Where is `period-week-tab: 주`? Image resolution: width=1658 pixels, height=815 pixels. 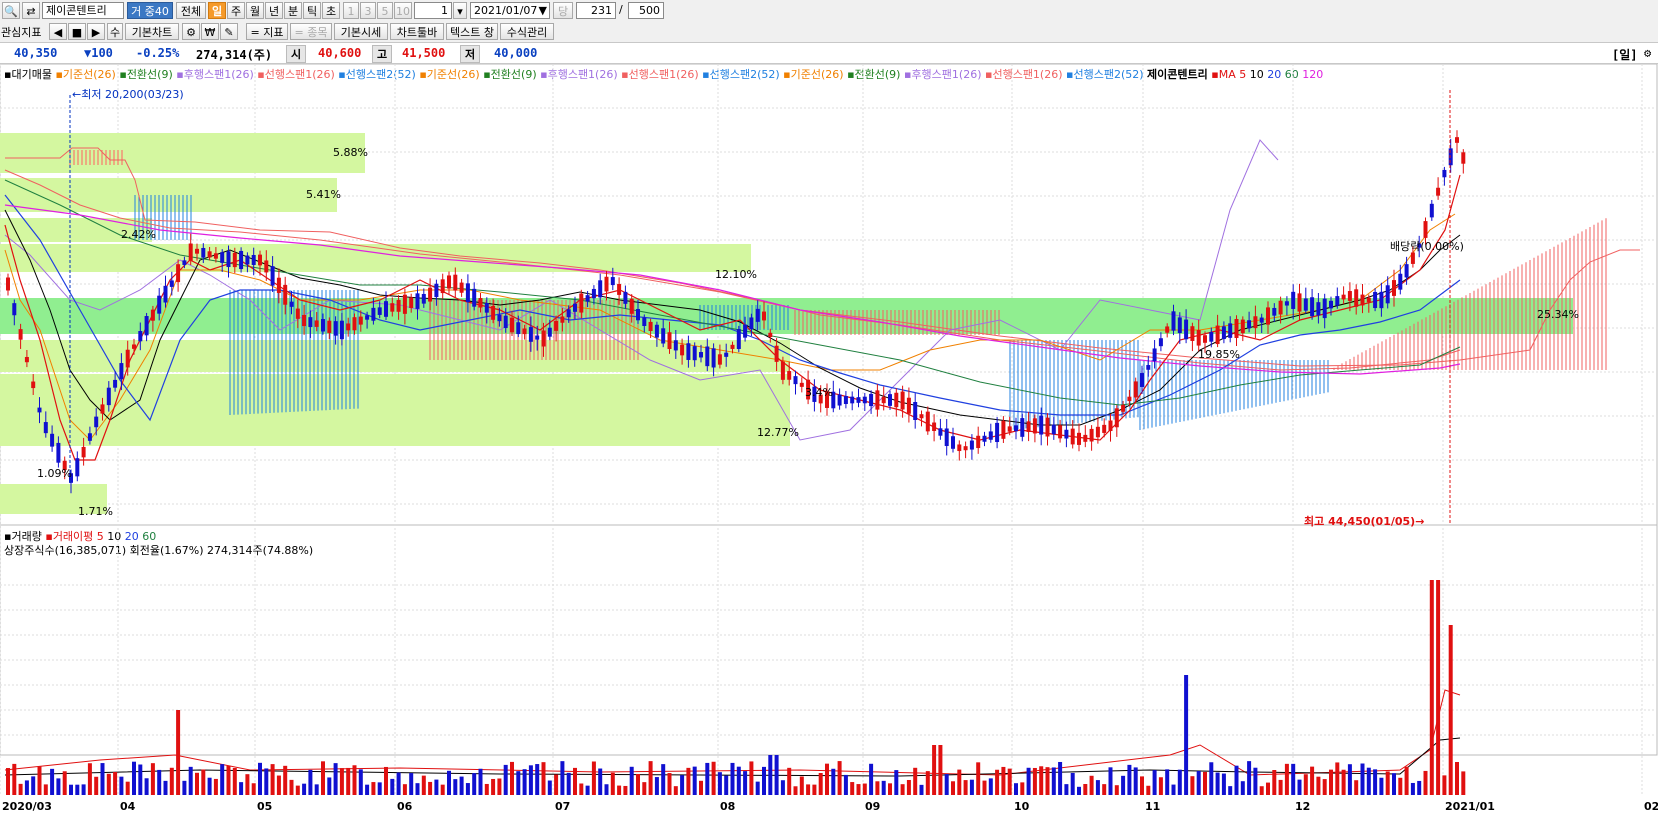
period-week-tab: 주 is located at coordinates (236, 10).